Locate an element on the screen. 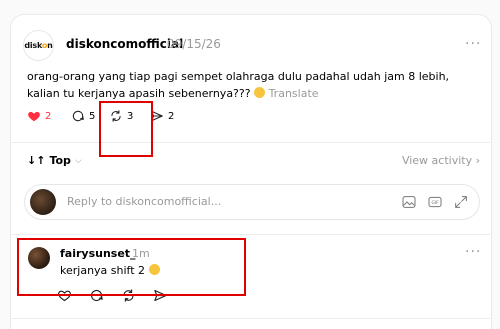 Image resolution: width=500 pixels, height=329 pixels. brand-logo: diskon is located at coordinates (38, 45).